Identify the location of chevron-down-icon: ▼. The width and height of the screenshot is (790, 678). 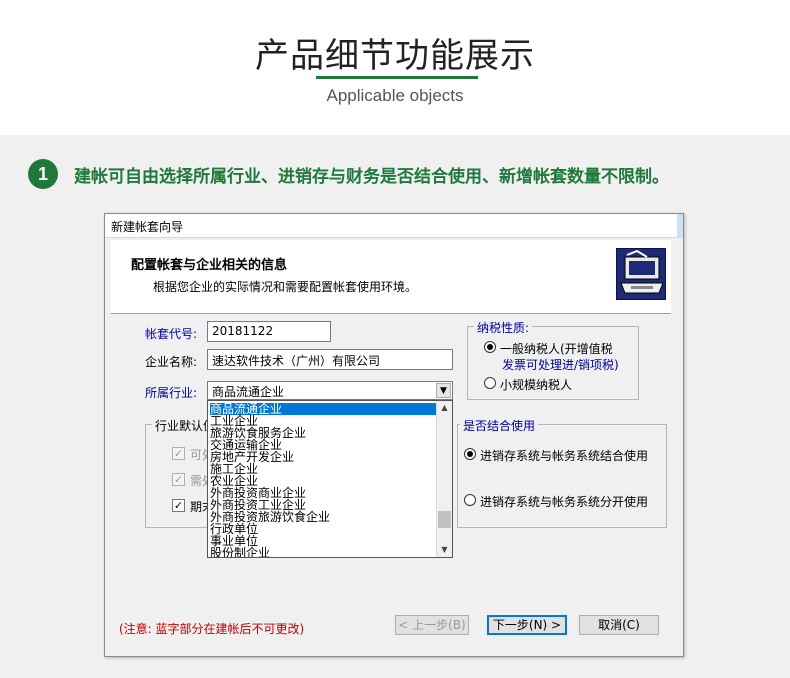
(443, 390).